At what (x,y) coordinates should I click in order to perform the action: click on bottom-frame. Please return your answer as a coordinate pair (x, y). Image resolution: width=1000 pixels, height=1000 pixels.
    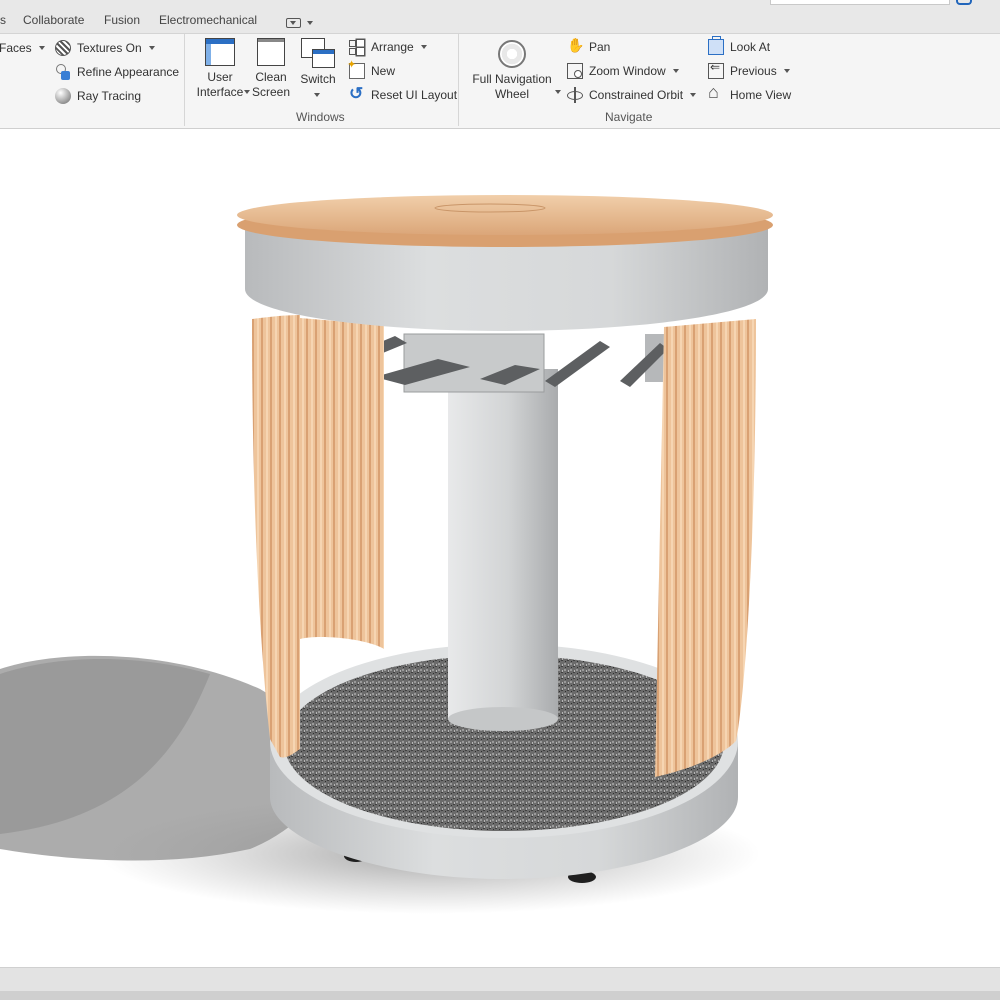
    Looking at the image, I should click on (500, 995).